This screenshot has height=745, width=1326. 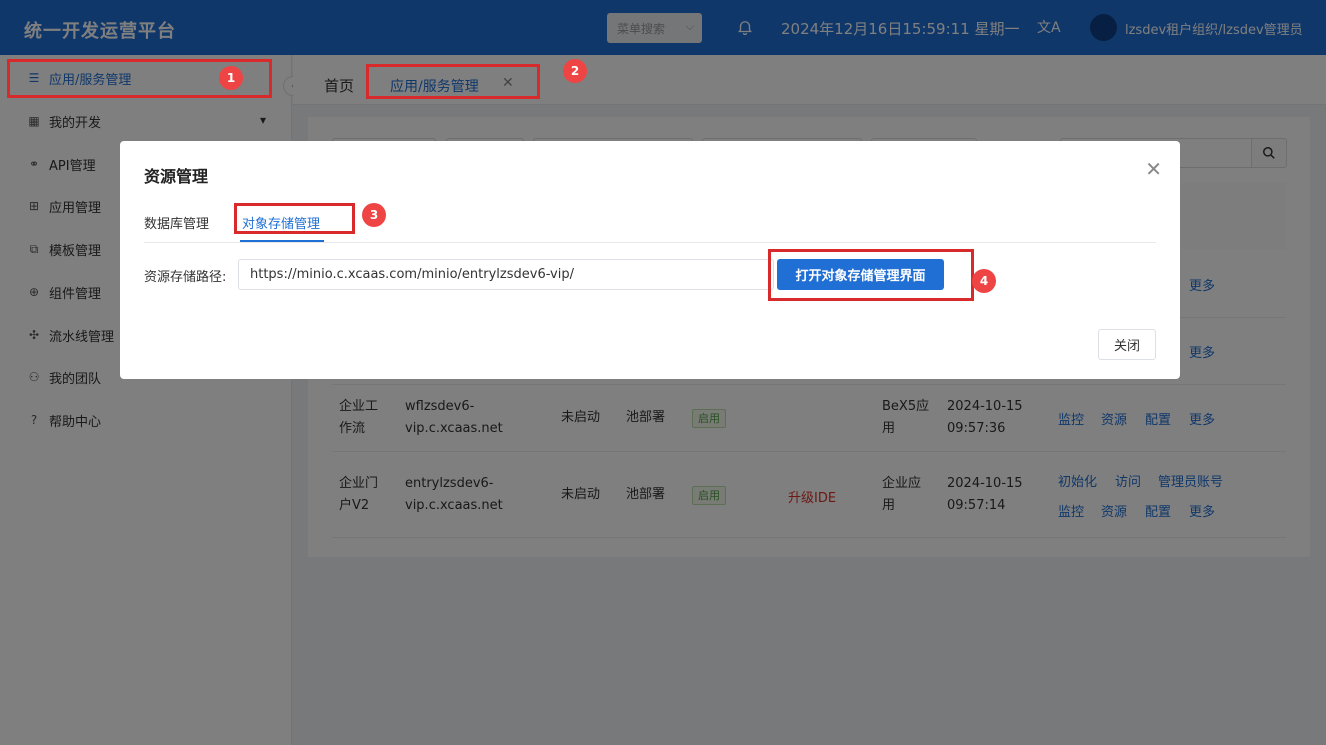 I want to click on tab-database-manage: 数据库管理, so click(x=176, y=222).